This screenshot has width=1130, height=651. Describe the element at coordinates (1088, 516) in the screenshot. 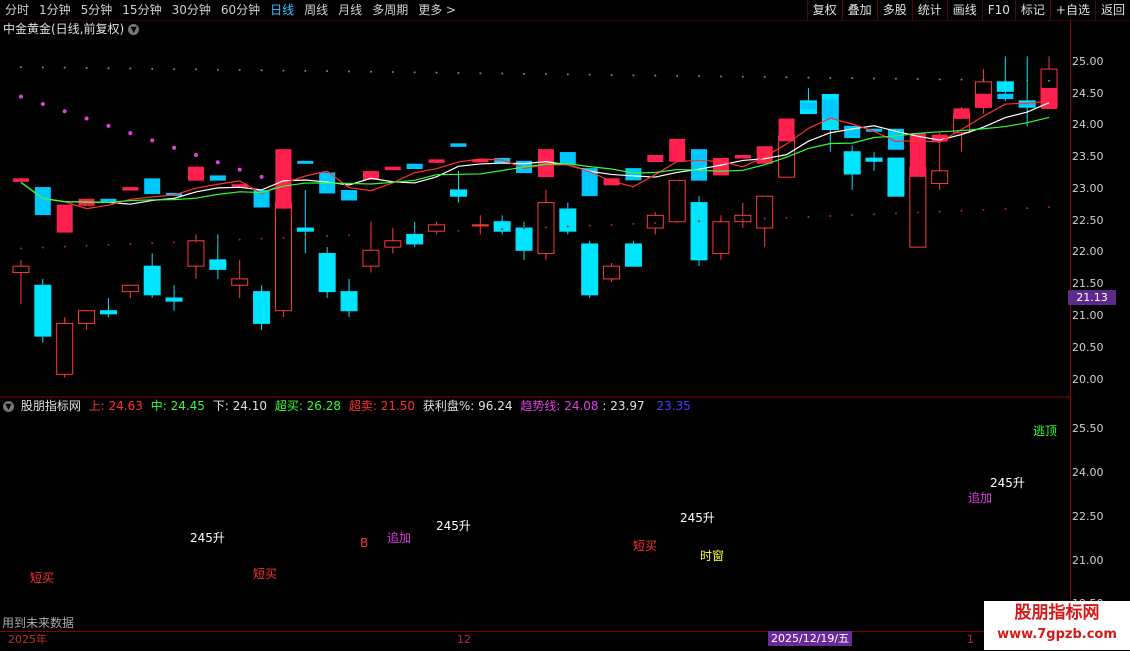

I see `indicator-tick: 22.50` at that location.